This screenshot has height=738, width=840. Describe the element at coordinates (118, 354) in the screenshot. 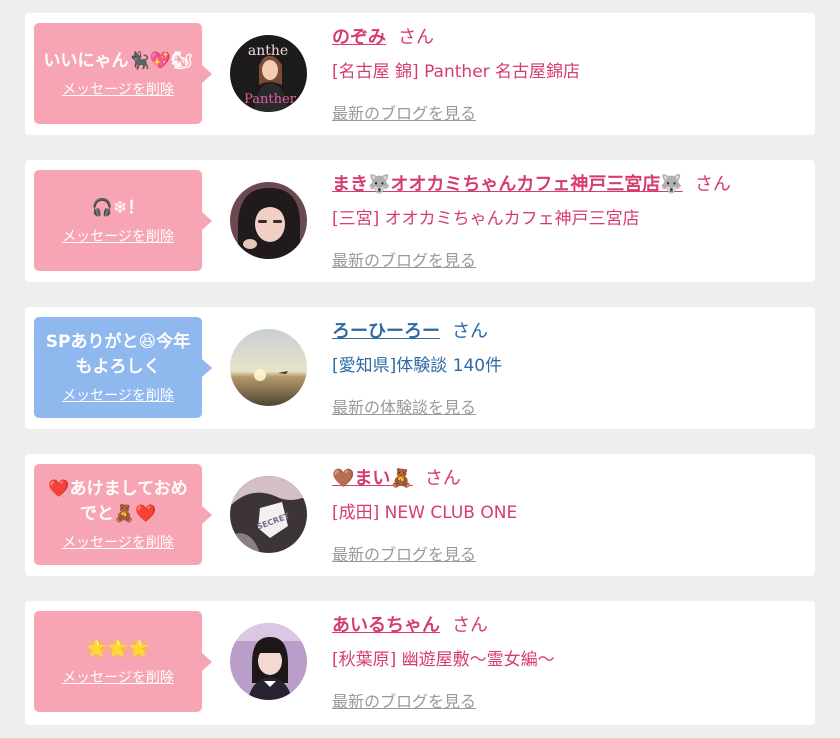

I see `message-text: SPありがと😆今年もよろしく` at that location.